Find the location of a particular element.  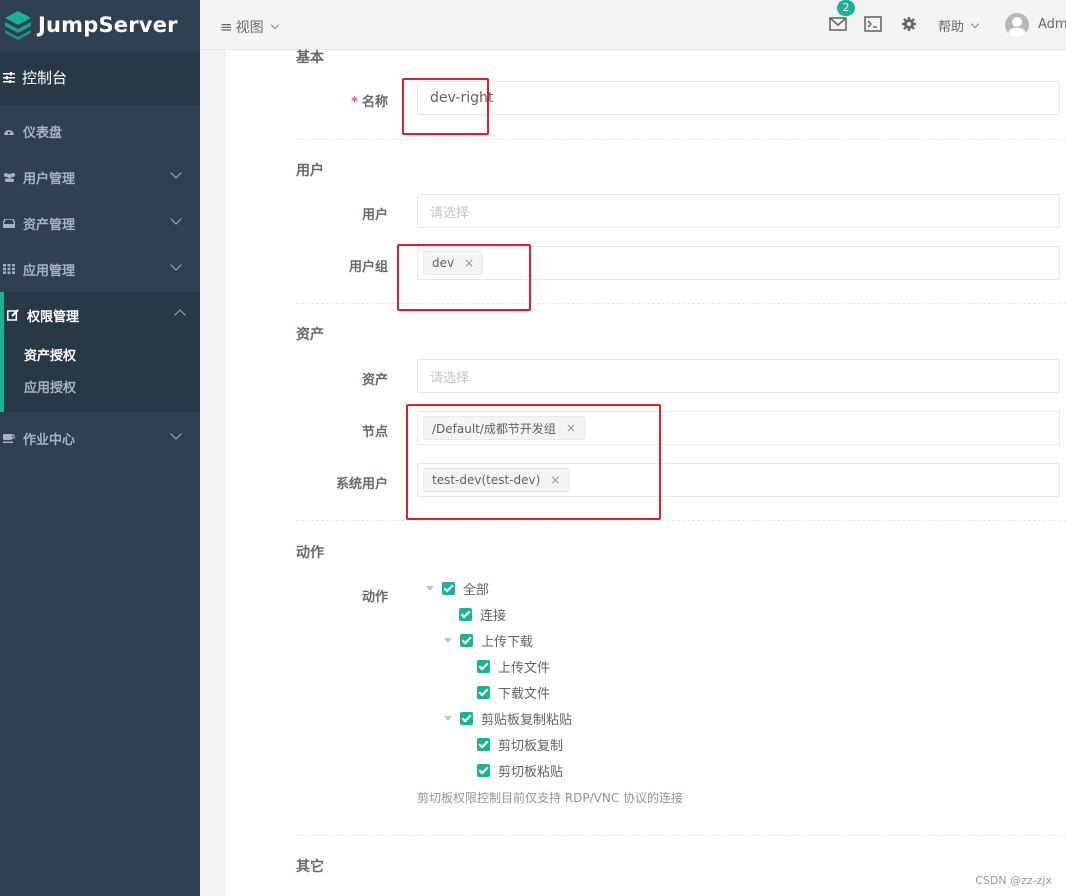

sidebar-item-permissions: 权限管理 is located at coordinates (102, 315).